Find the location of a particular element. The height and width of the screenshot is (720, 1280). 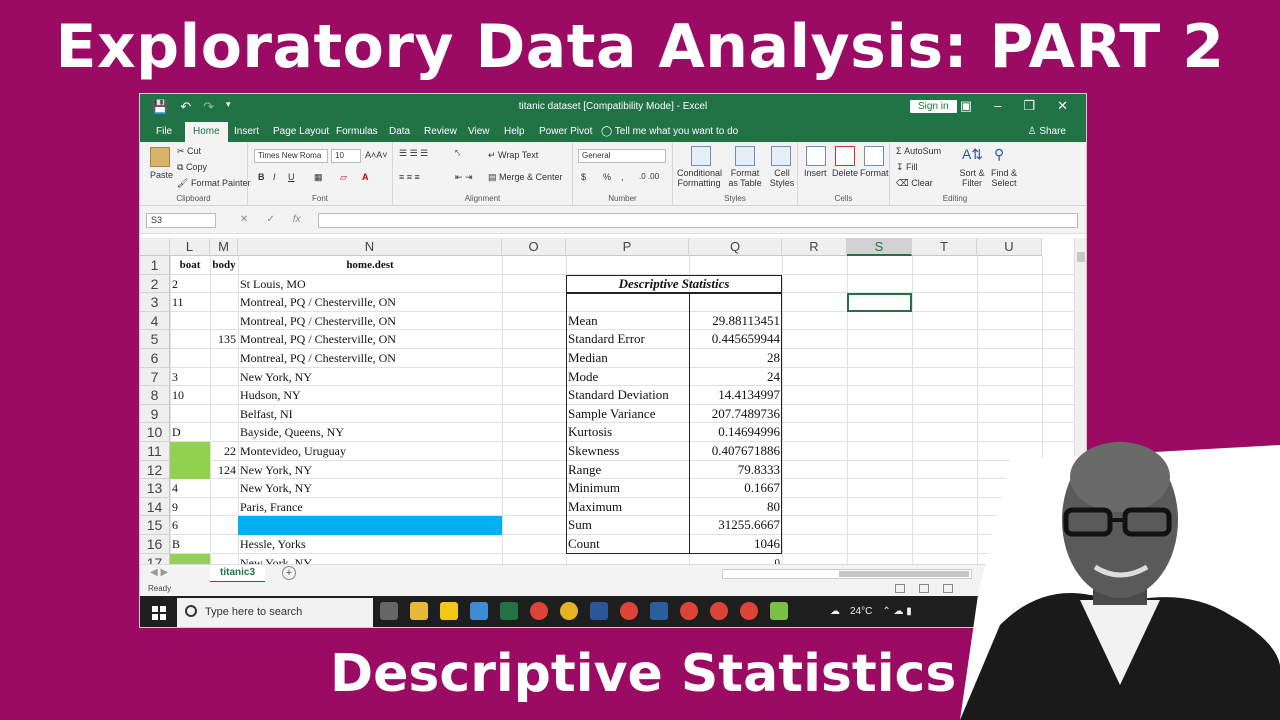

cell-n1: home.dest is located at coordinates (370, 265).